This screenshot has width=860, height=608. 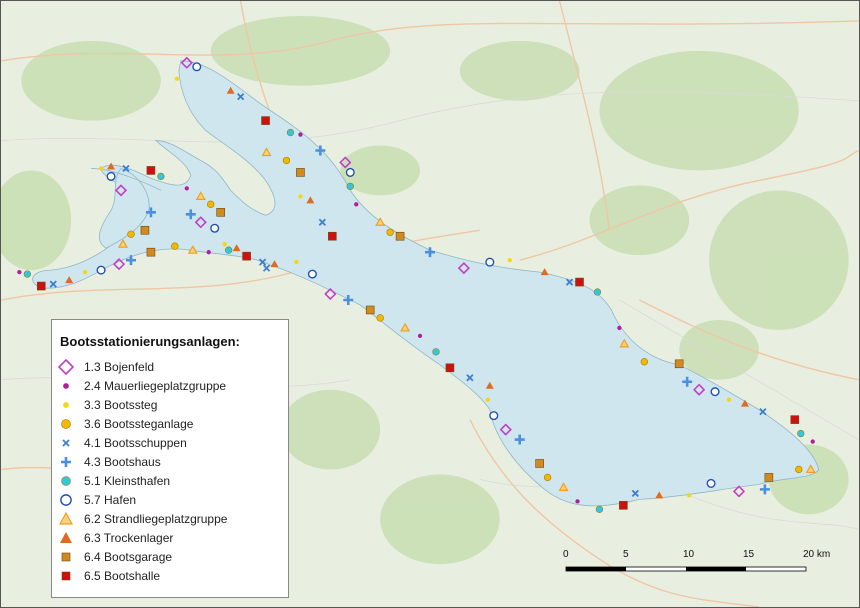 What do you see at coordinates (122, 576) in the screenshot?
I see `legend-item-label: 6.5 Bootshalle` at bounding box center [122, 576].